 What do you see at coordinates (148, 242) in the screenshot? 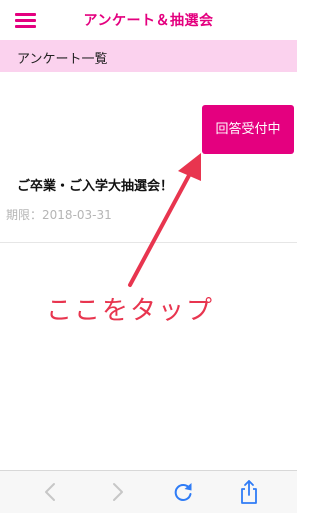
I see `divider` at bounding box center [148, 242].